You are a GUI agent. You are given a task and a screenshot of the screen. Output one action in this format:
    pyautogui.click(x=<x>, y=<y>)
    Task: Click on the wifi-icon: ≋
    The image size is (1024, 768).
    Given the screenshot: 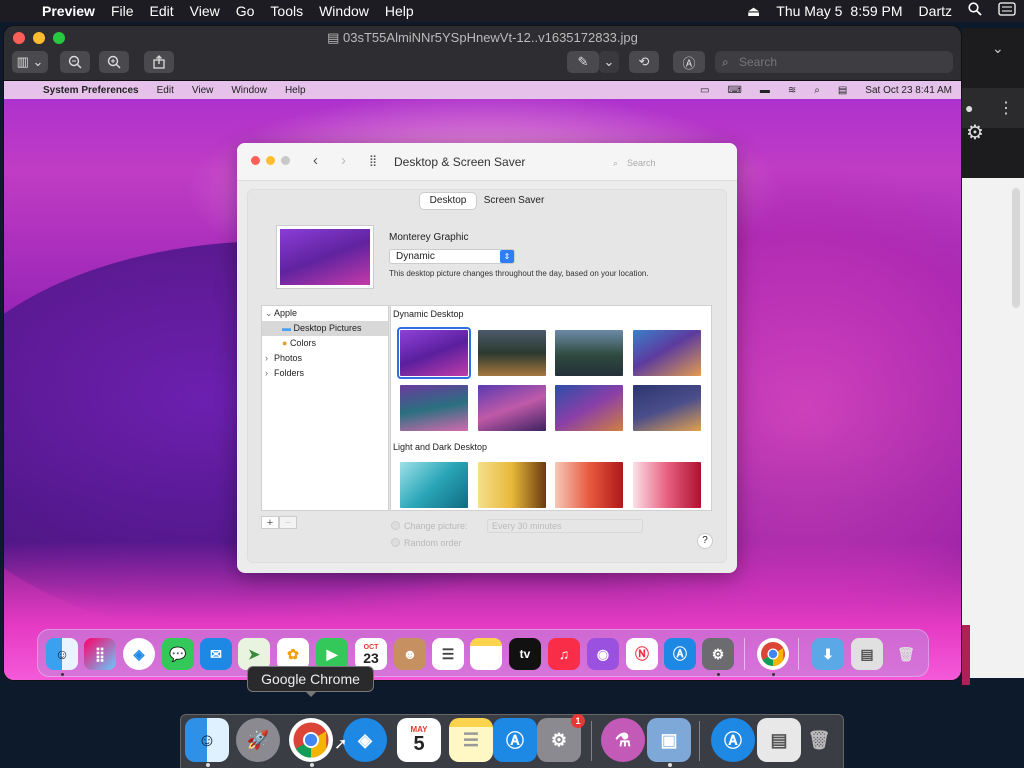 What is the action you would take?
    pyautogui.click(x=792, y=90)
    